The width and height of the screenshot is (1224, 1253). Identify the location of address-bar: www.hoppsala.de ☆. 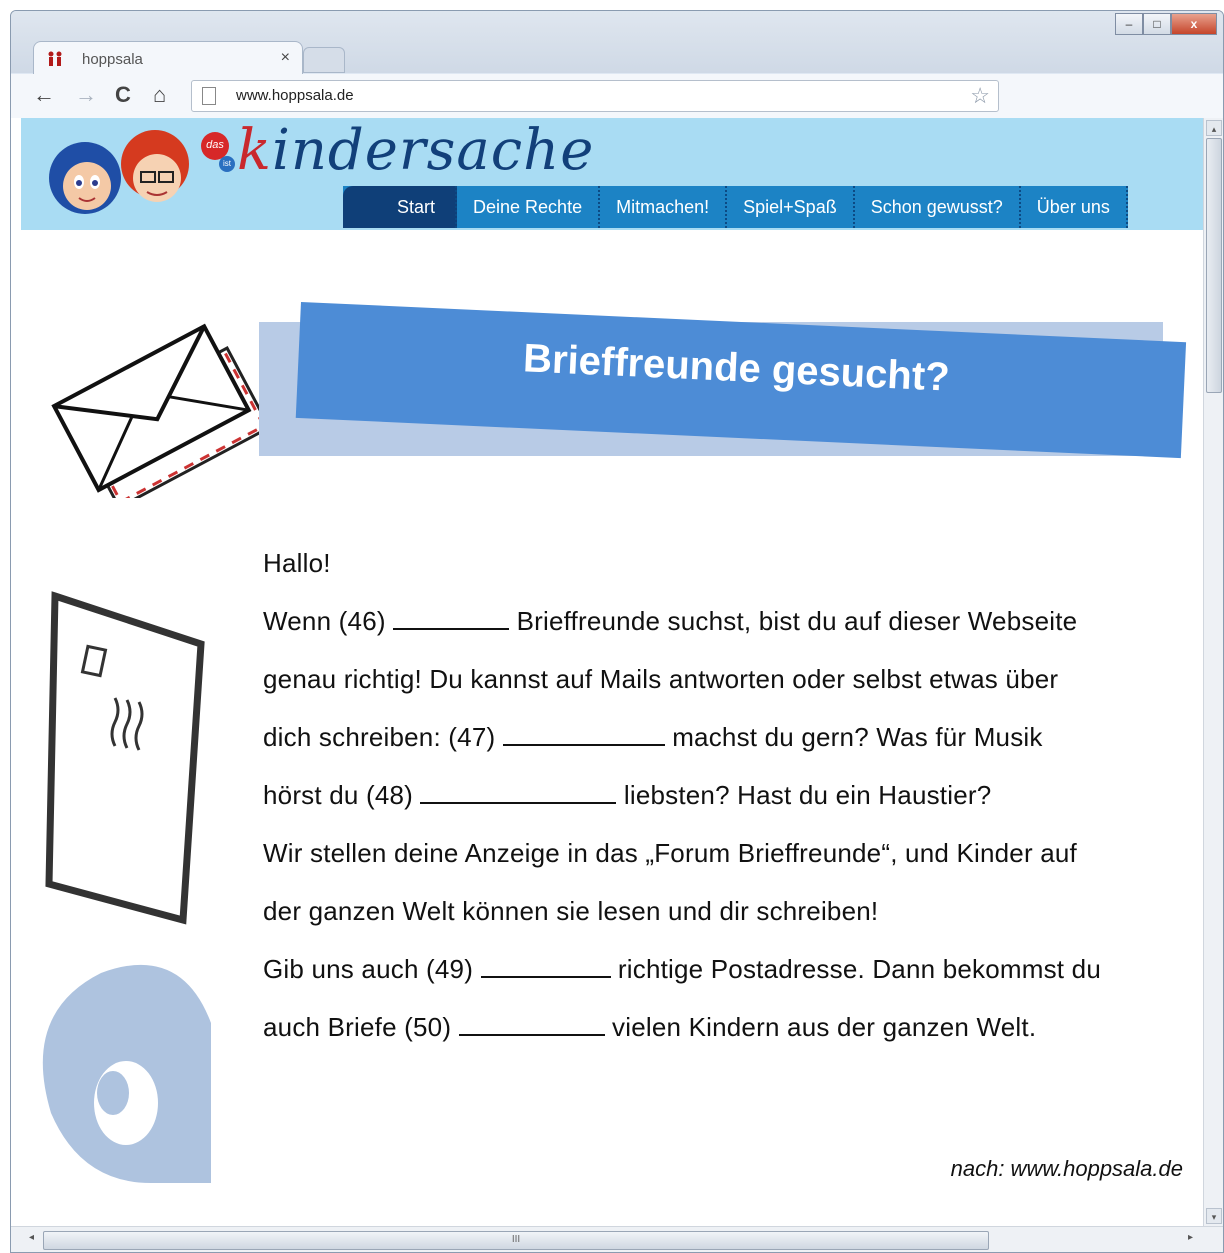
(595, 96).